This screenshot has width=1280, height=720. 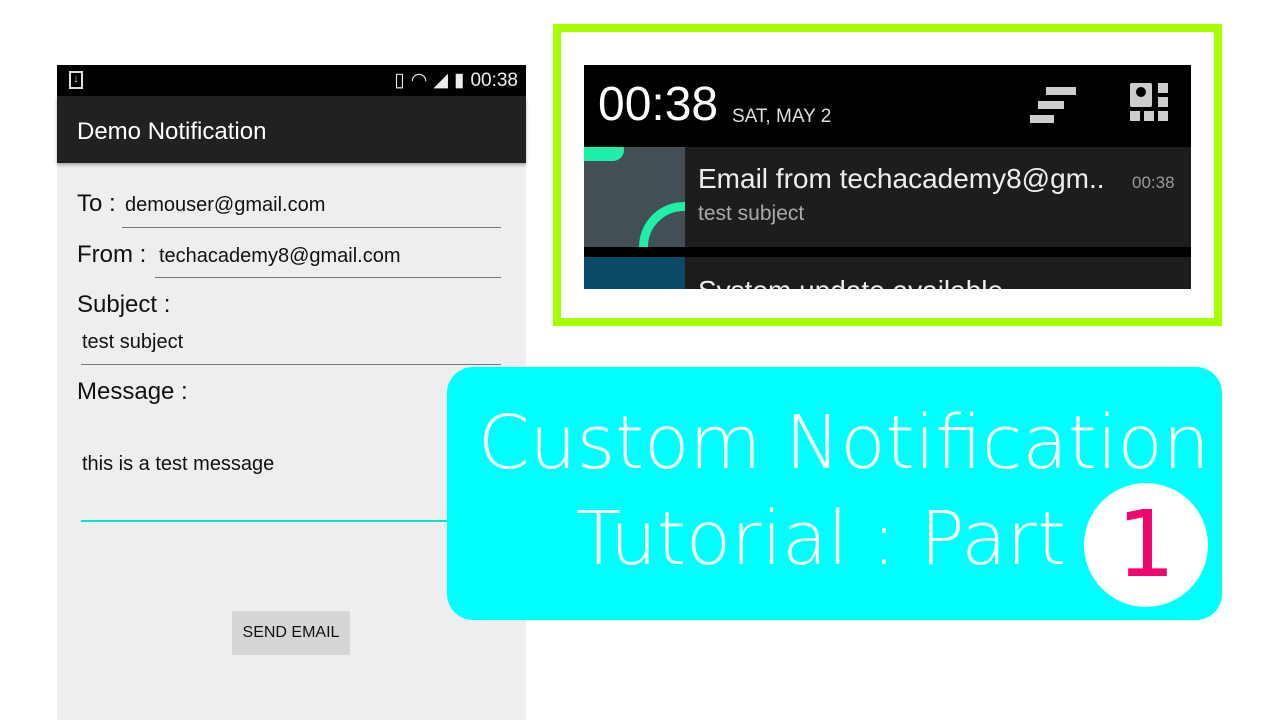 What do you see at coordinates (901, 178) in the screenshot?
I see `notification-title: Email from techacademy8@gm..` at bounding box center [901, 178].